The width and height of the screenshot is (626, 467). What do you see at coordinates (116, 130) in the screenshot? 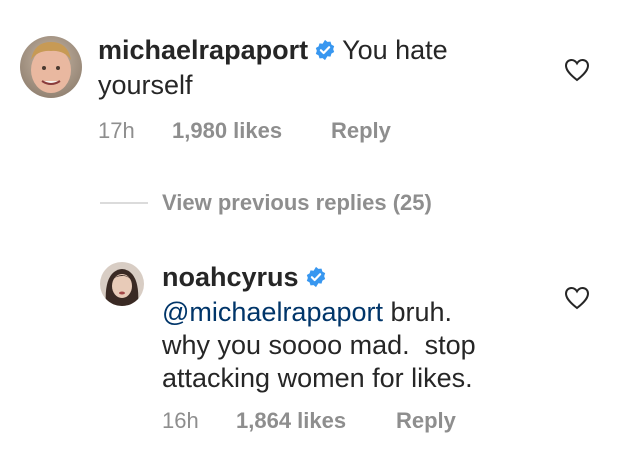
I see `comment-time: 17h` at bounding box center [116, 130].